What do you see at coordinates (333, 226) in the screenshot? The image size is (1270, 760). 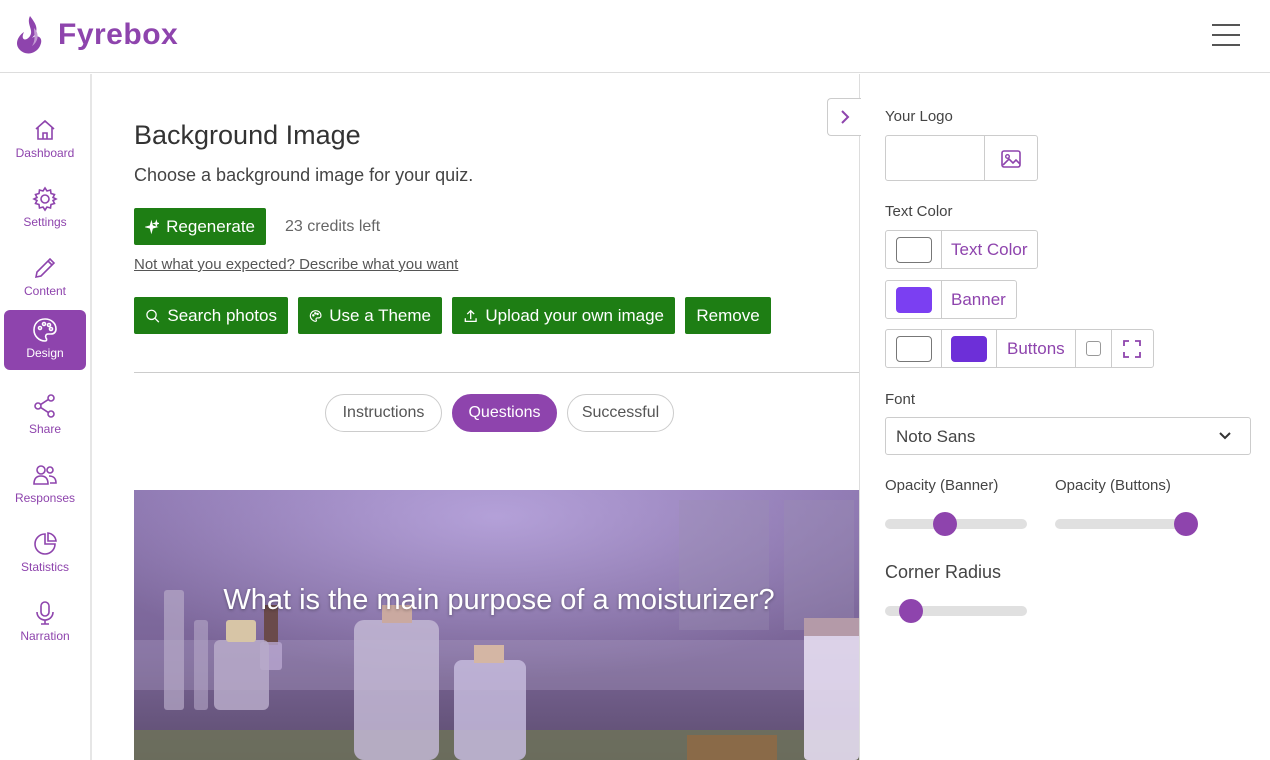 I see `credits-text: 23 credits left` at bounding box center [333, 226].